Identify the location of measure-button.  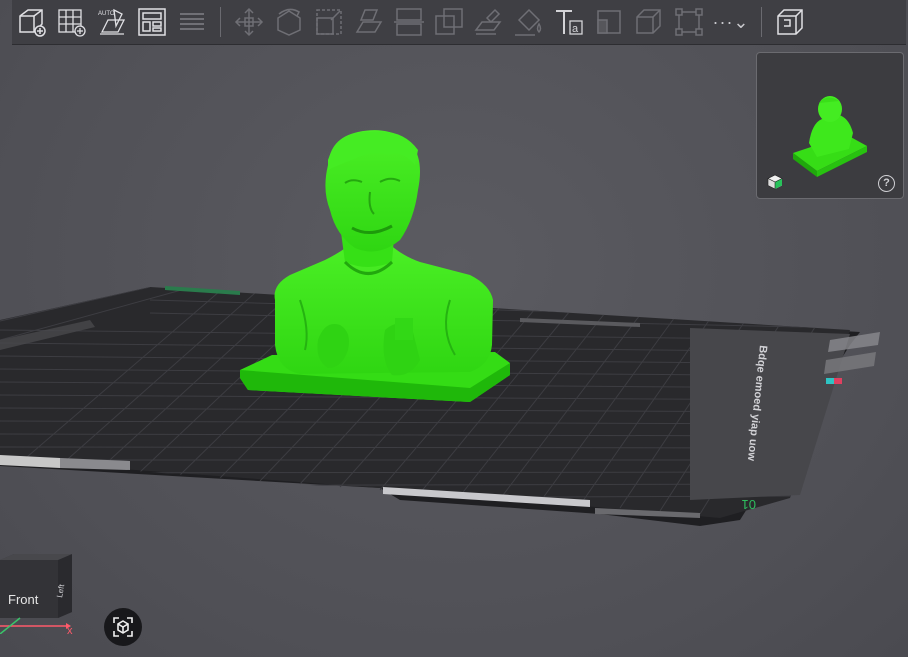
(609, 22).